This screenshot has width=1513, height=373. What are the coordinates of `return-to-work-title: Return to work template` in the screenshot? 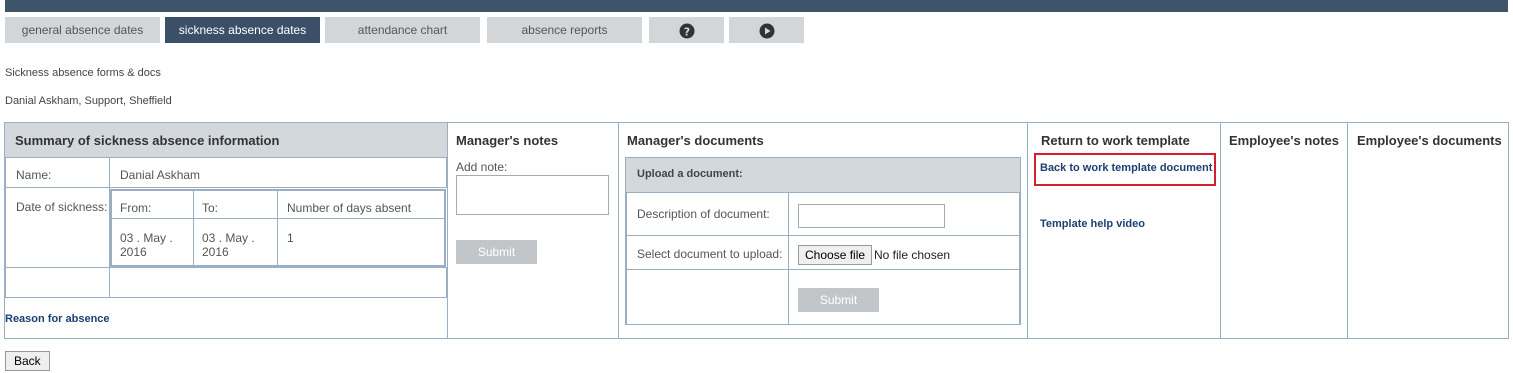 It's located at (1115, 140).